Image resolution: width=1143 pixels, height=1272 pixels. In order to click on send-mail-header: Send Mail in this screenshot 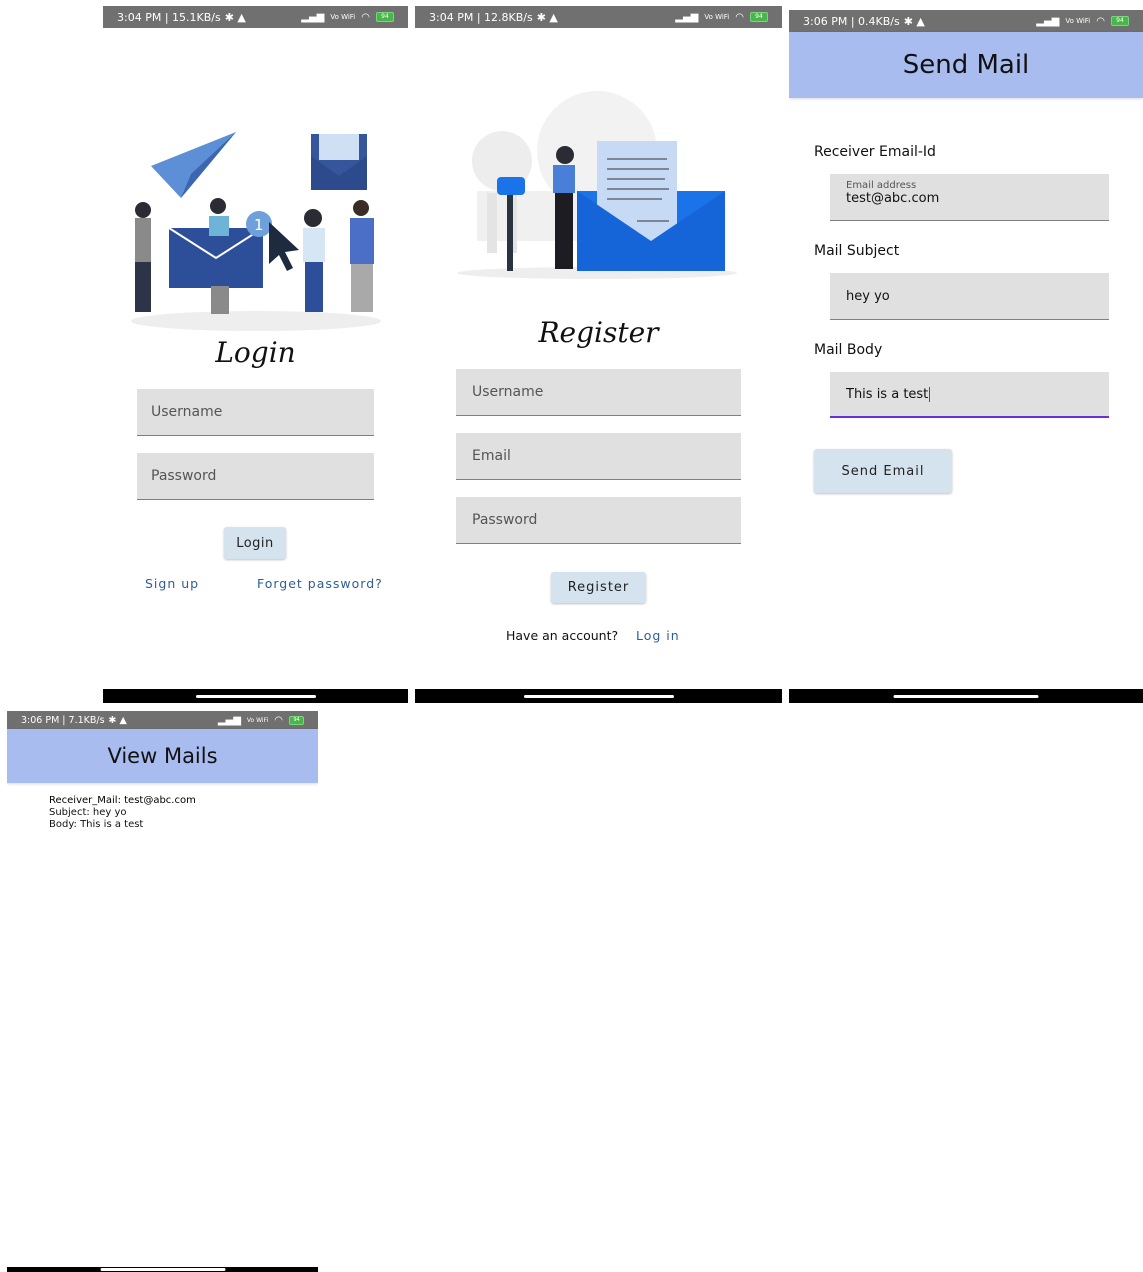, I will do `click(966, 65)`.